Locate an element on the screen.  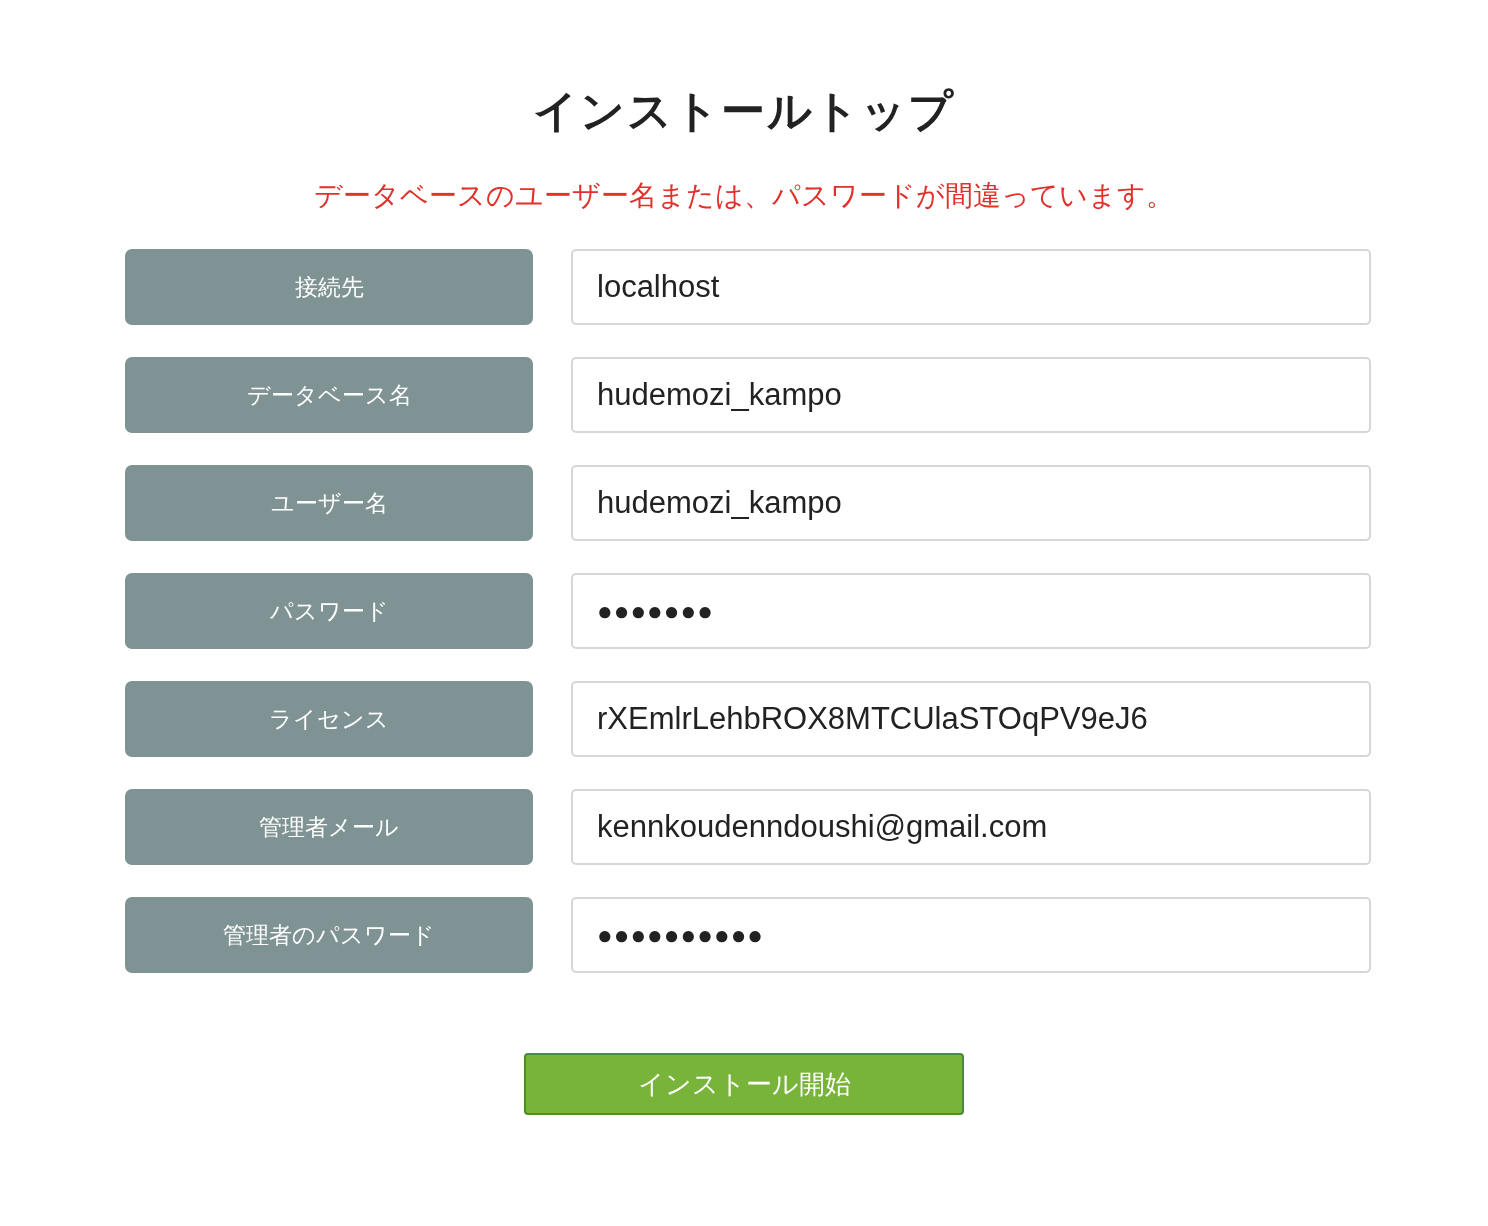
field-label: パスワード is located at coordinates (329, 611).